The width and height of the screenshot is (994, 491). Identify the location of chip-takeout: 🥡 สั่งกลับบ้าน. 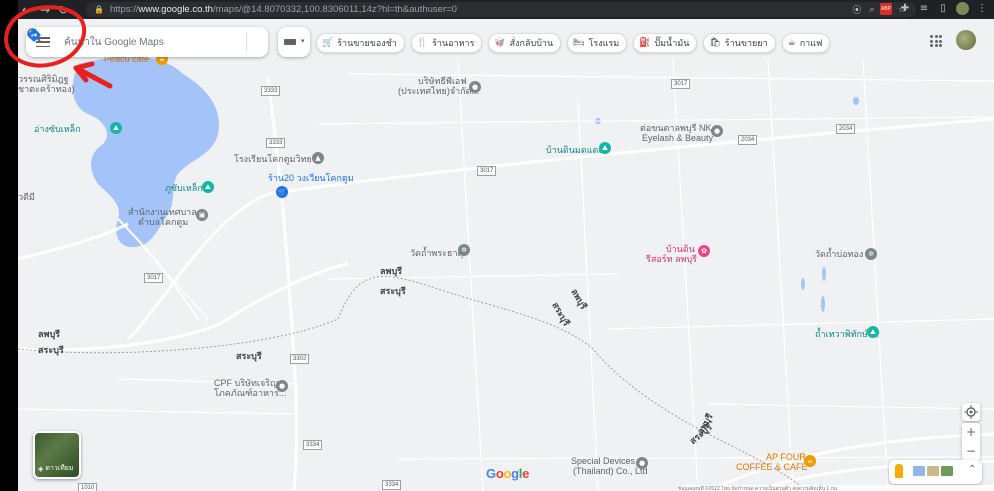
(525, 43).